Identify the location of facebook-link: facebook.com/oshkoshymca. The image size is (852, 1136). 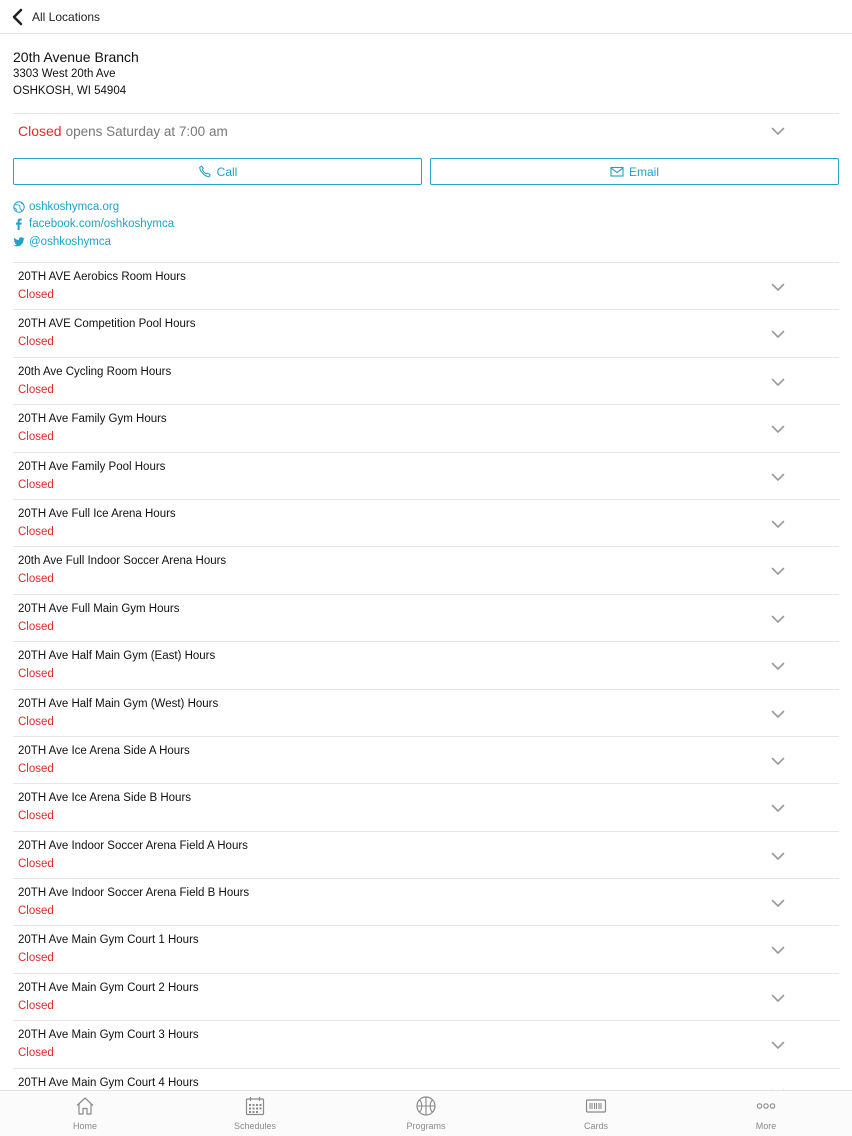
(93, 225).